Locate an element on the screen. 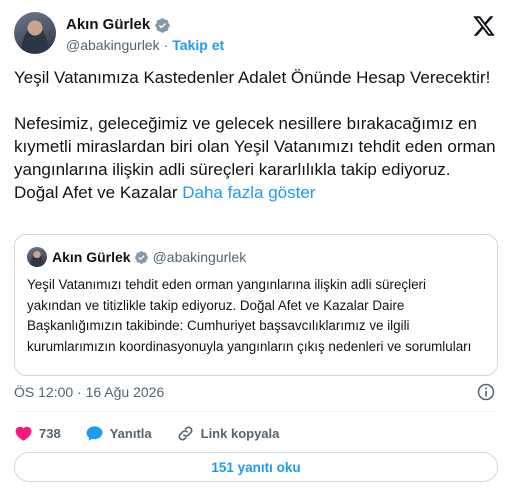 Image resolution: width=510 pixels, height=498 pixels. follow-button: Takip et is located at coordinates (198, 45).